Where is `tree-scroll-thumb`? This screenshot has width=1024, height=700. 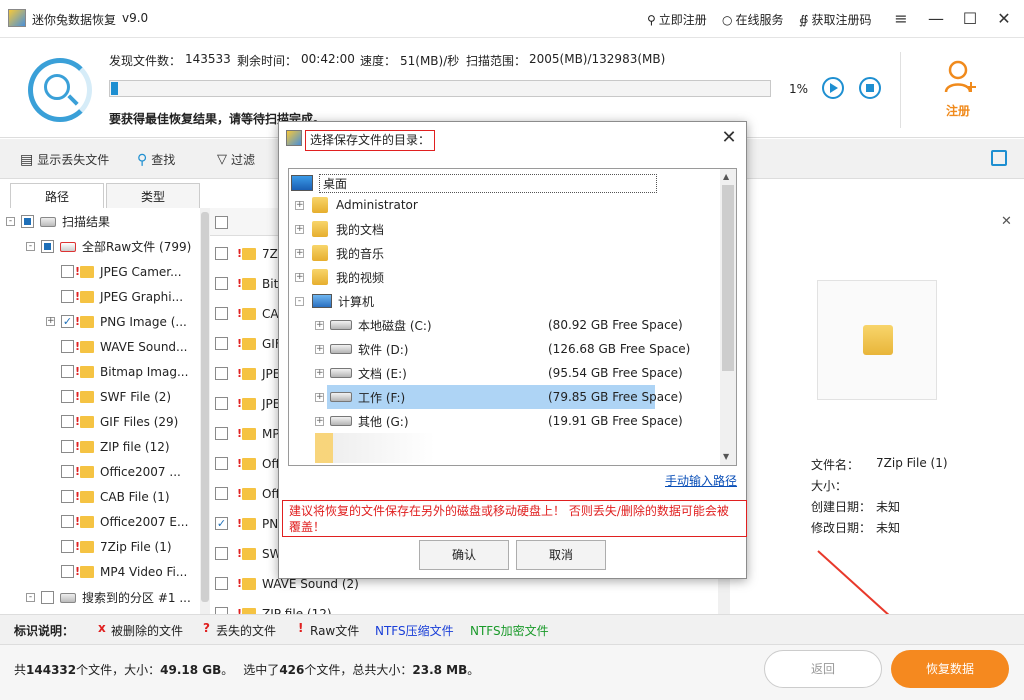 tree-scroll-thumb is located at coordinates (205, 407).